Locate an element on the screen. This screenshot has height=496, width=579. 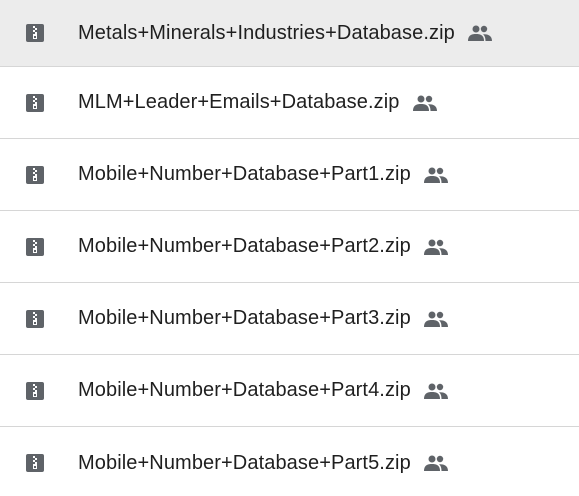
file-row: Metals+Minerals+Industries+Database.zip is located at coordinates (289, 33).